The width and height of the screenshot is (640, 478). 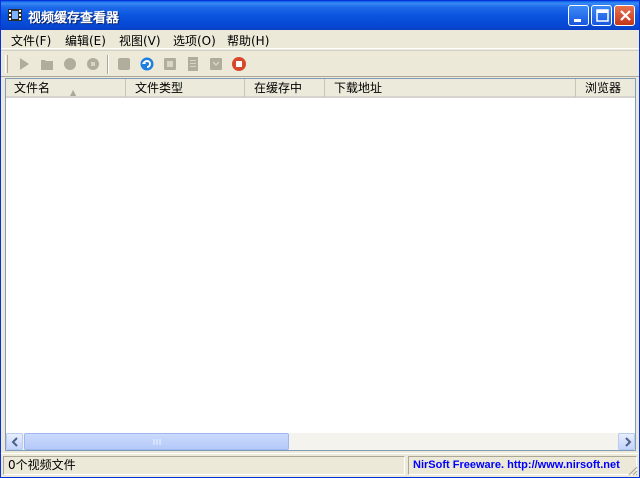 I want to click on menu-options: 选项(O), so click(x=194, y=40).